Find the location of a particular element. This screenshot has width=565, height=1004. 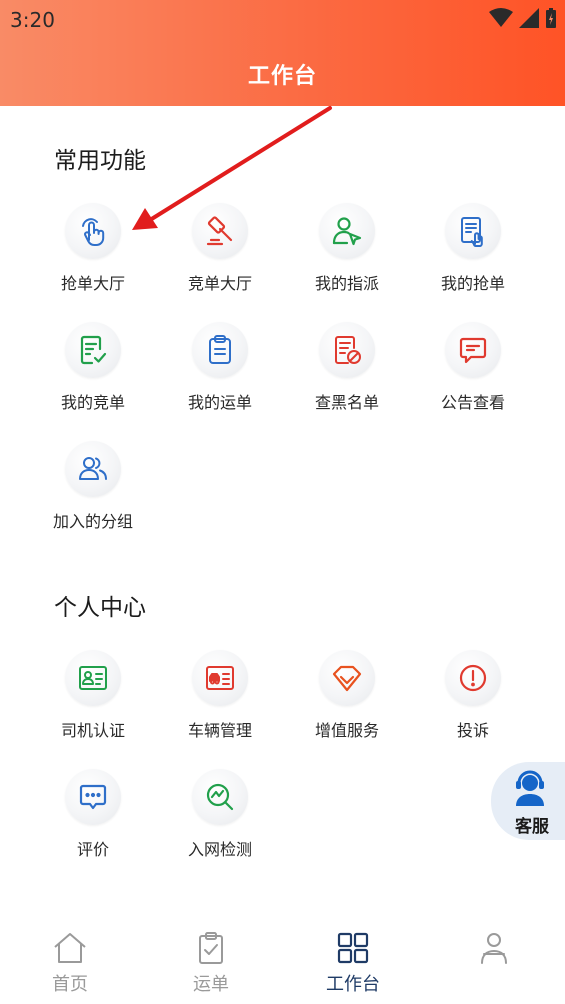

customer-service-label: 客服 is located at coordinates (532, 827).